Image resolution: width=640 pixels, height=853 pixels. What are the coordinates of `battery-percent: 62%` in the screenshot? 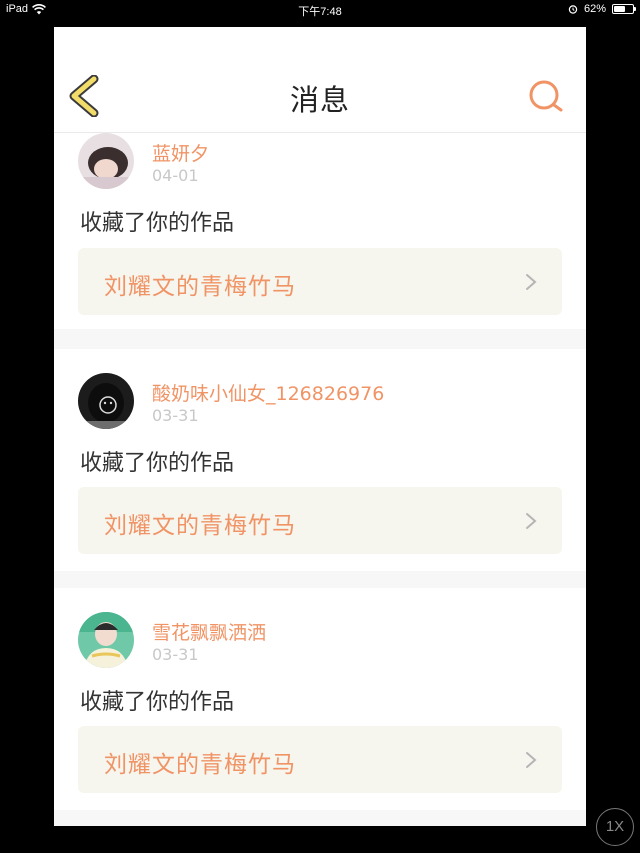 It's located at (594, 9).